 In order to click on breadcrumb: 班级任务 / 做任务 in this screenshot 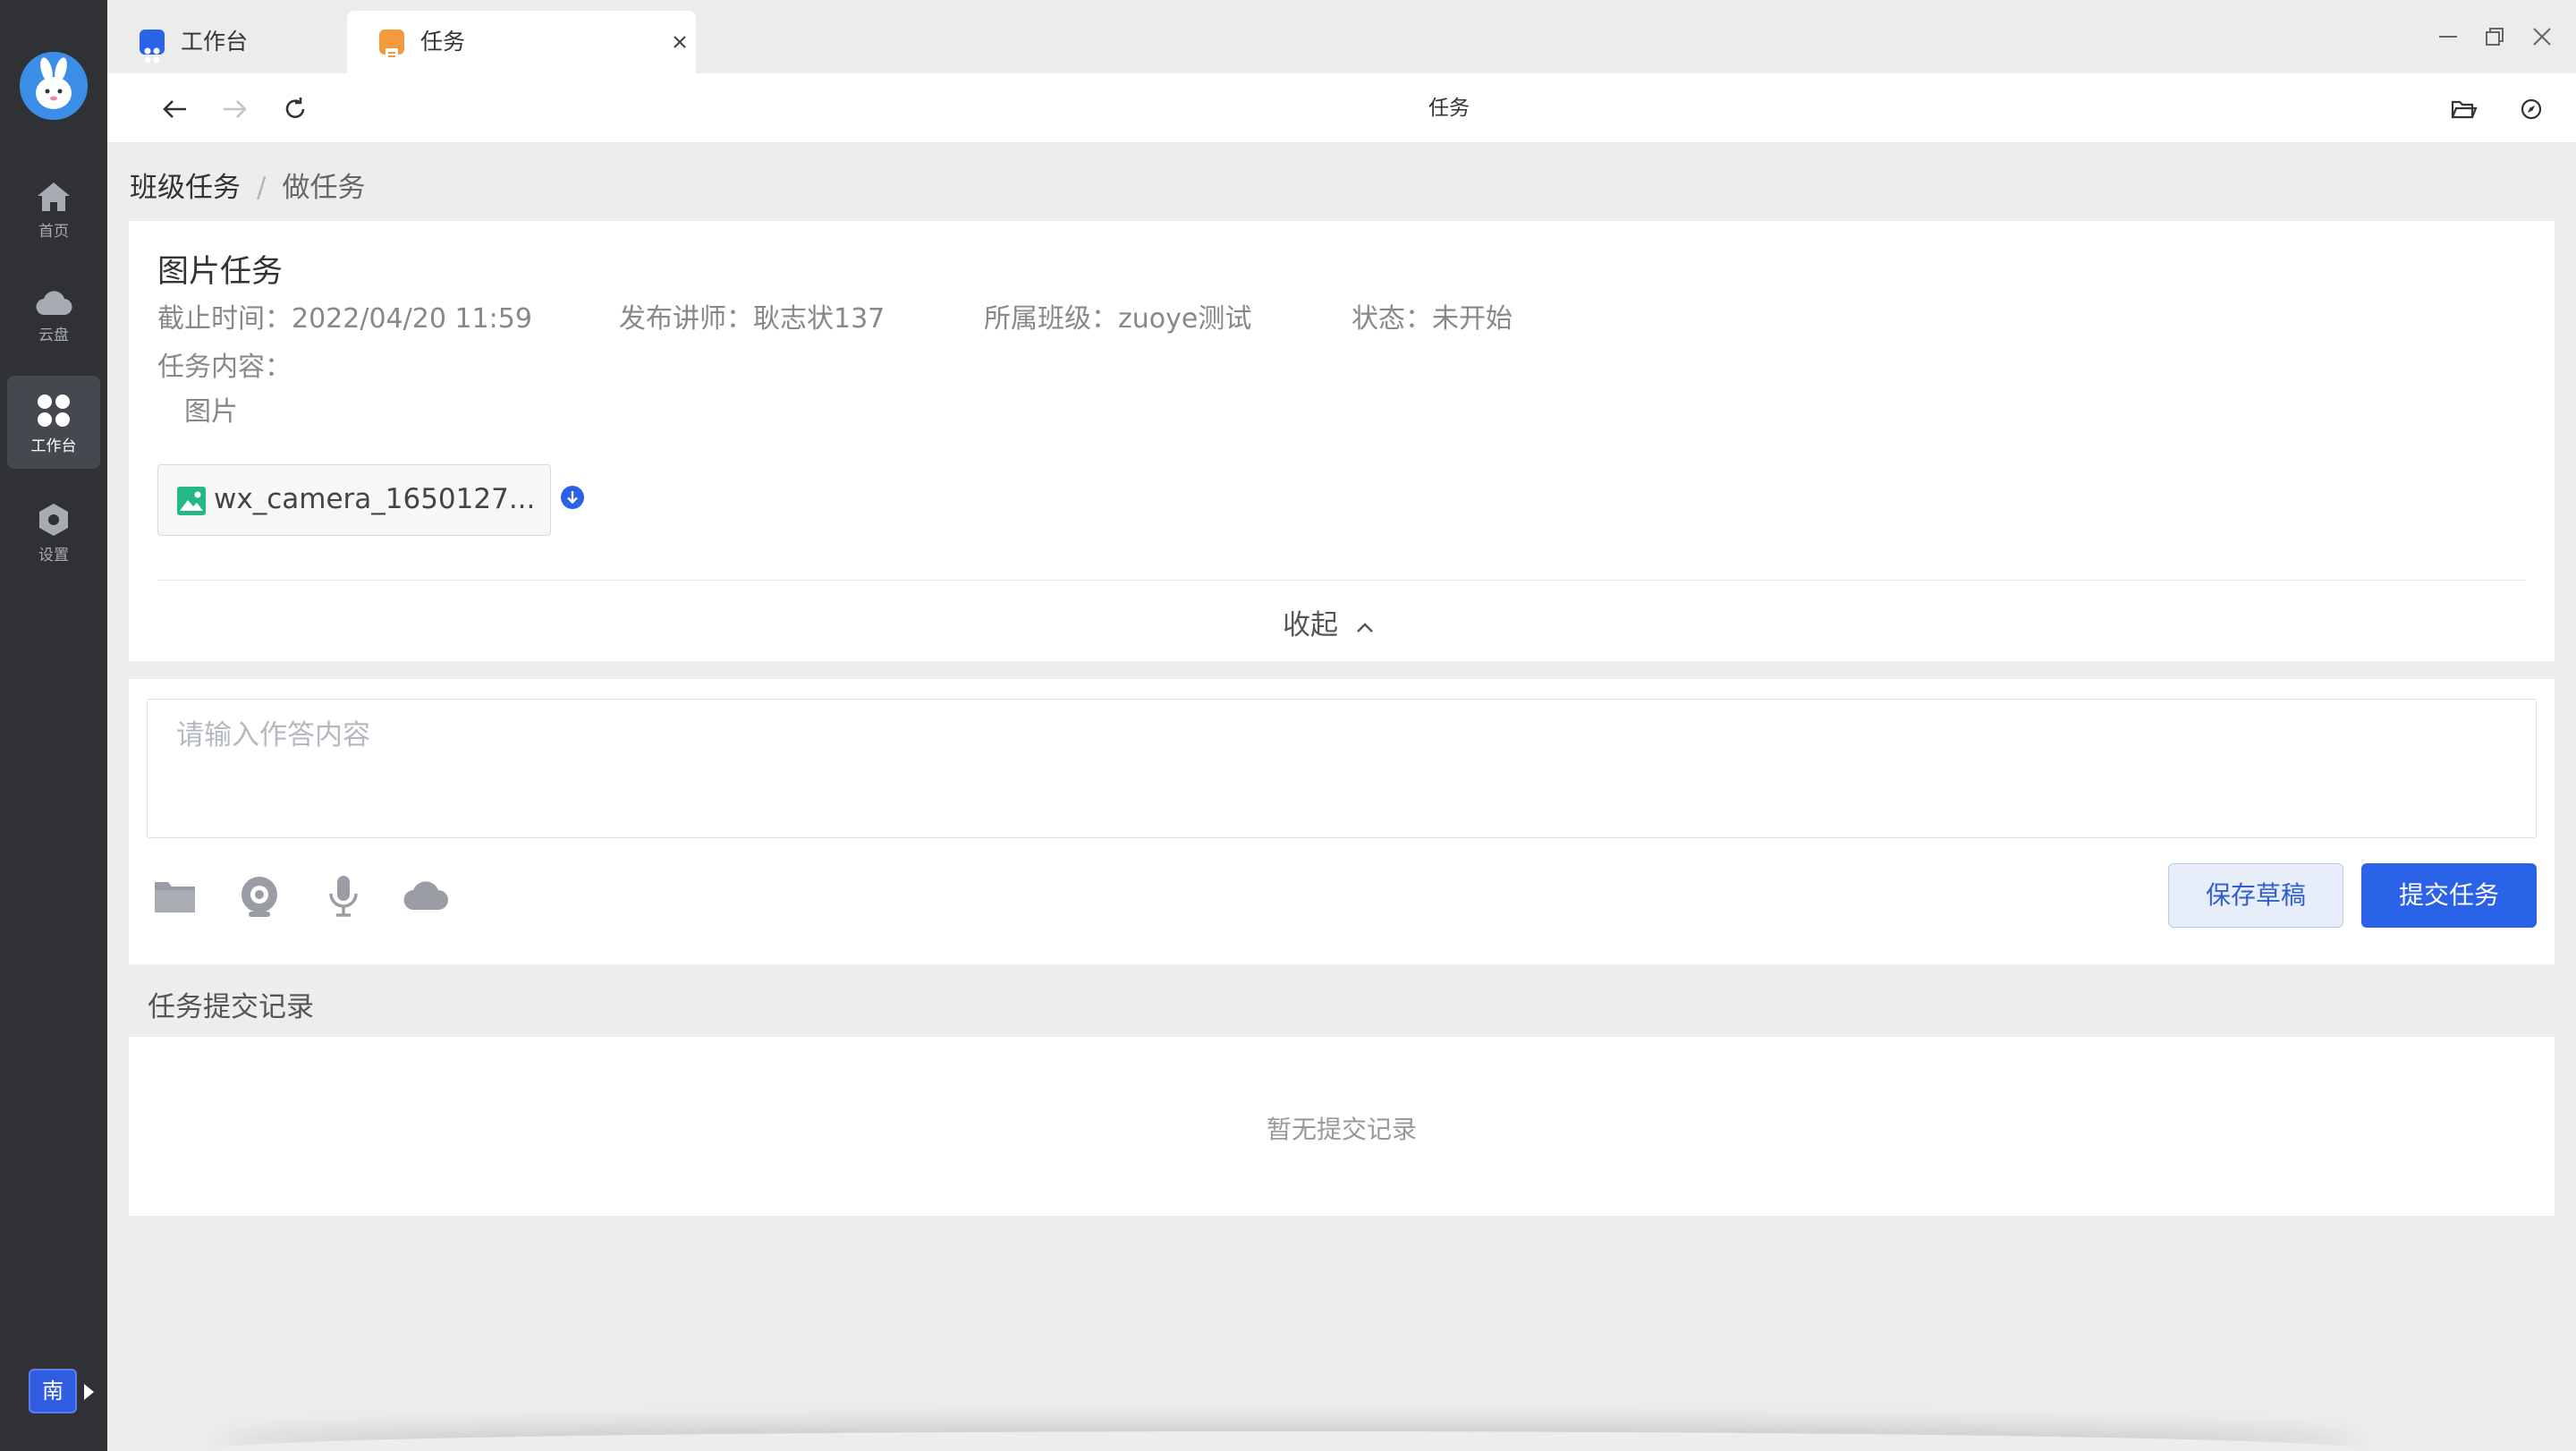, I will do `click(247, 185)`.